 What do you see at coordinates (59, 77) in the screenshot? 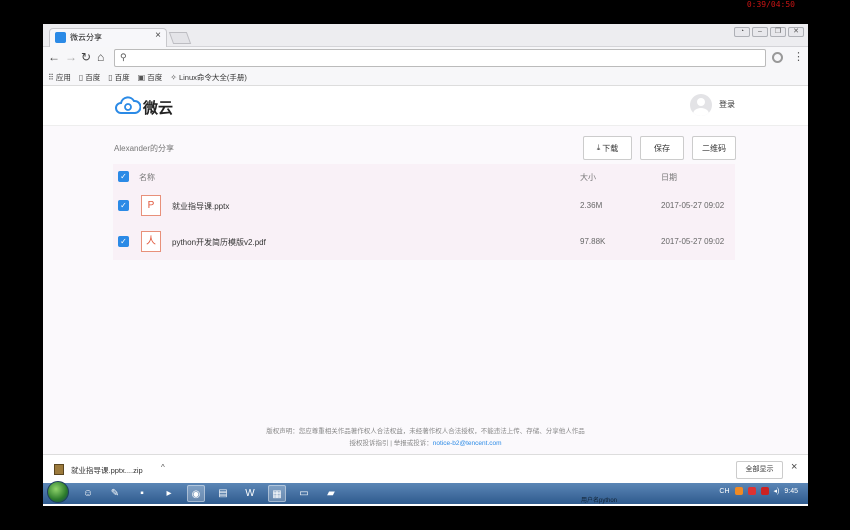
I see `bookmark-apps: ⠿ 应用` at bounding box center [59, 77].